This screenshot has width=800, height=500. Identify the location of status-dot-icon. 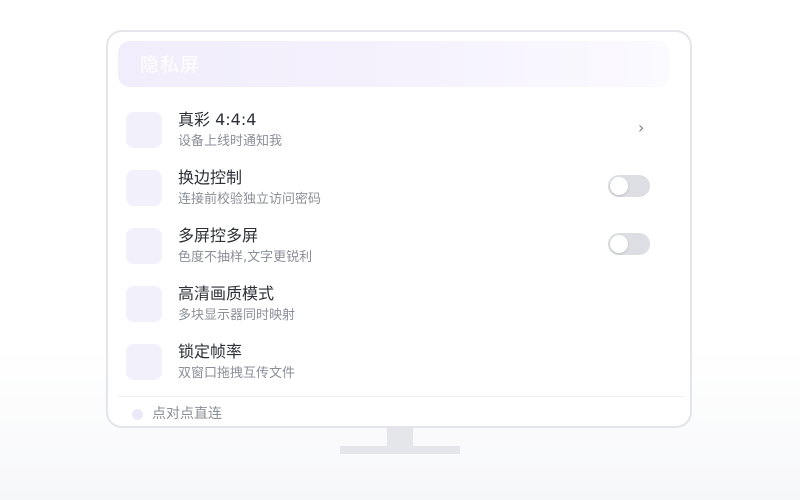
(137, 414).